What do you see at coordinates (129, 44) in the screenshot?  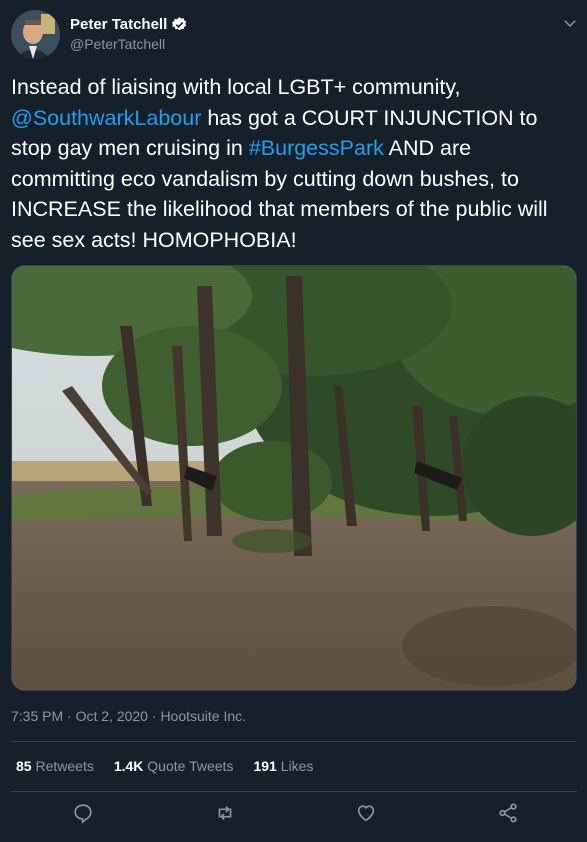 I see `user-handle: @PeterTatchell` at bounding box center [129, 44].